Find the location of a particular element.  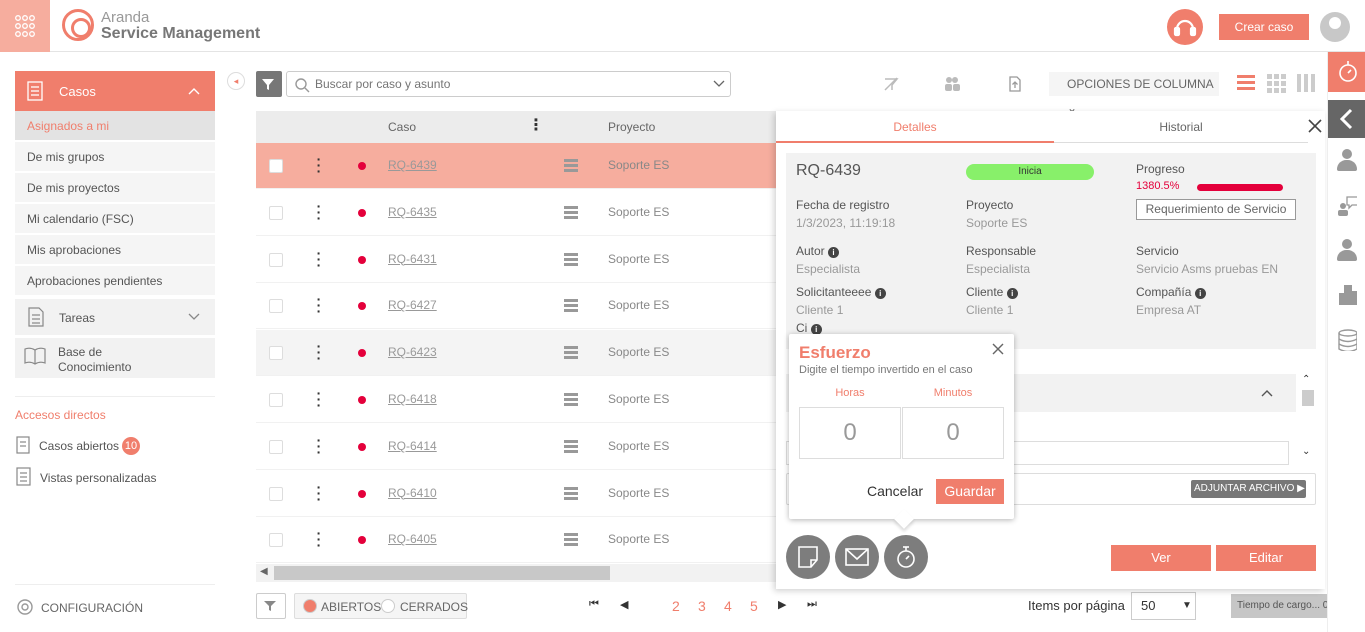

export-icon is located at coordinates (1015, 84).